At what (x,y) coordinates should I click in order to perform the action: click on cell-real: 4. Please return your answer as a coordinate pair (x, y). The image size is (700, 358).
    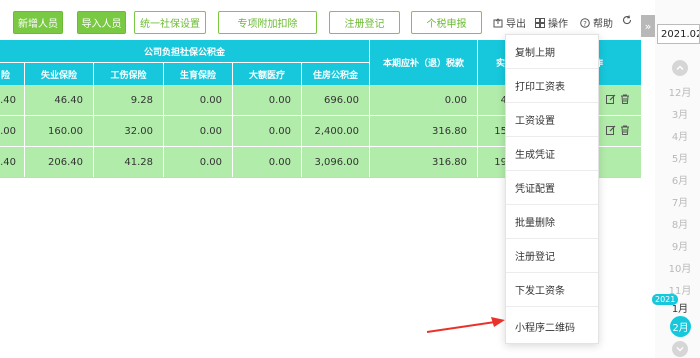
    Looking at the image, I should click on (493, 100).